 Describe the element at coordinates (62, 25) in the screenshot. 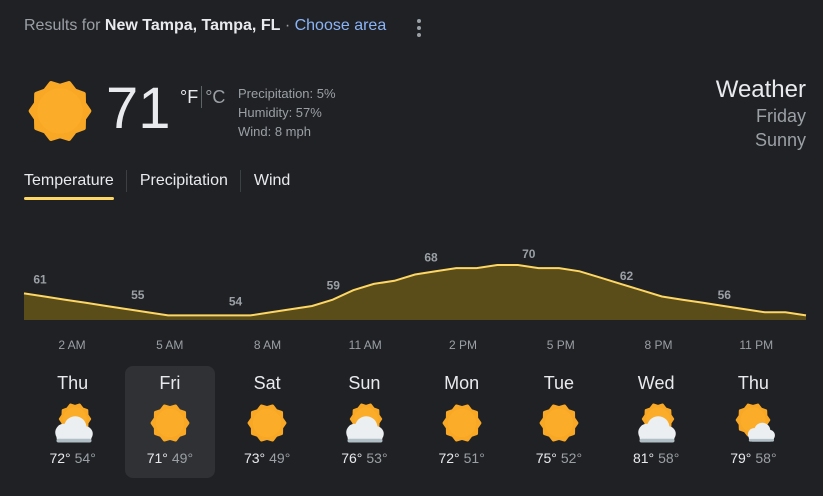

I see `results-prefix: Results for` at that location.